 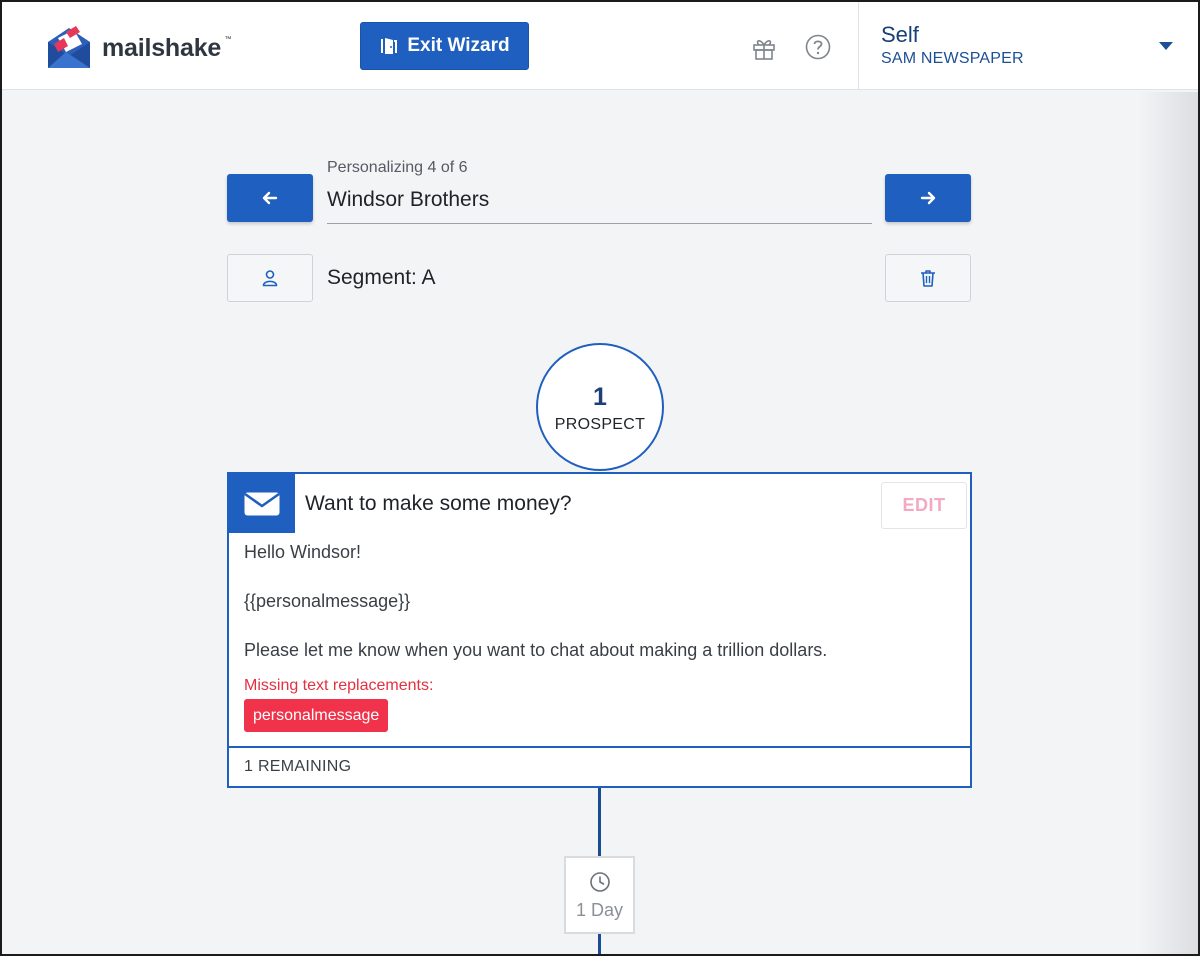 What do you see at coordinates (458, 45) in the screenshot?
I see `exit-wizard-label: Exit Wizard` at bounding box center [458, 45].